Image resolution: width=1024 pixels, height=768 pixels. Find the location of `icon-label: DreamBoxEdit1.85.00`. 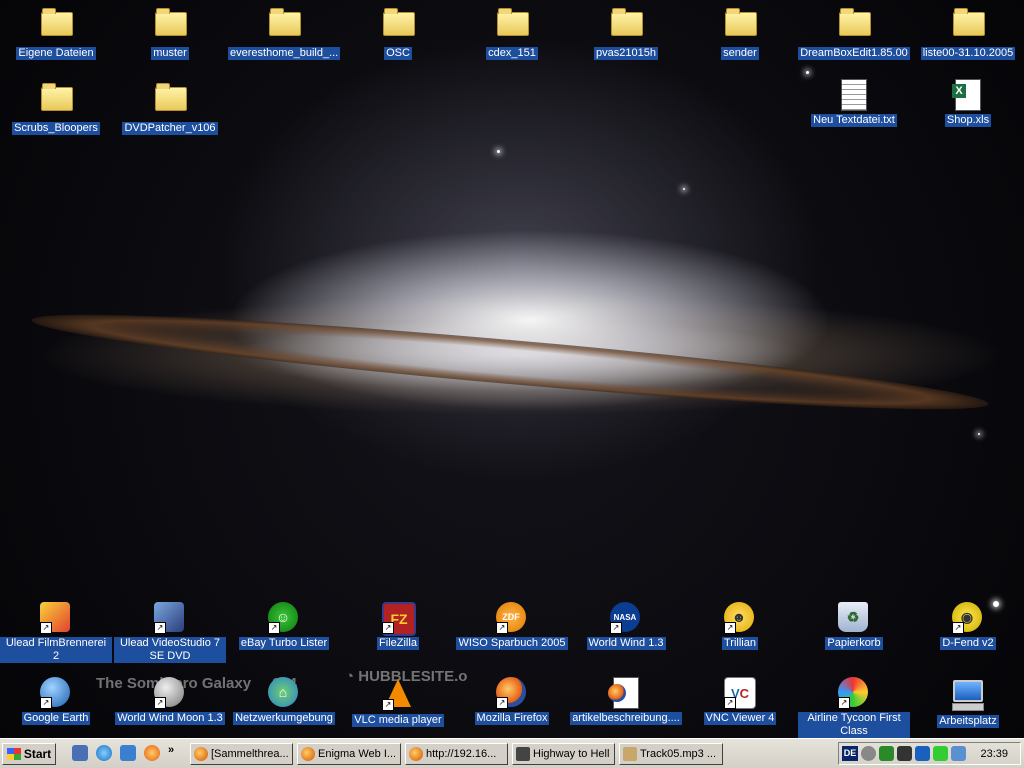

icon-label: DreamBoxEdit1.85.00 is located at coordinates (854, 53).